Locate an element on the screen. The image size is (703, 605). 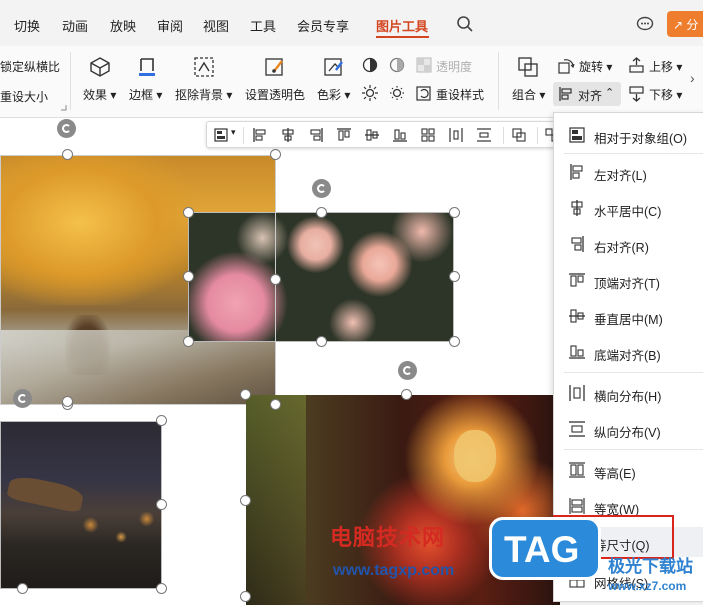
menu-item-align-left: 左对齐(L) is located at coordinates (628, 172).